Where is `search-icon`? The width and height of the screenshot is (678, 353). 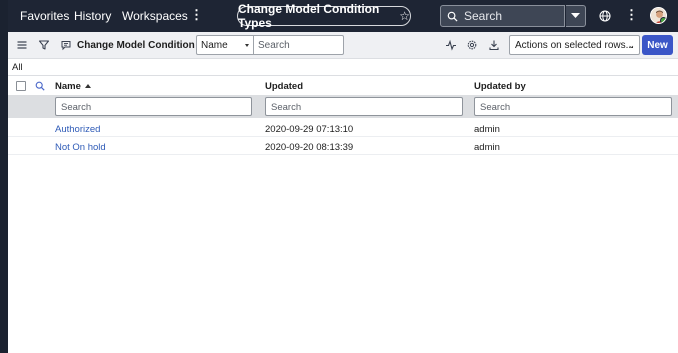
search-icon is located at coordinates (452, 16).